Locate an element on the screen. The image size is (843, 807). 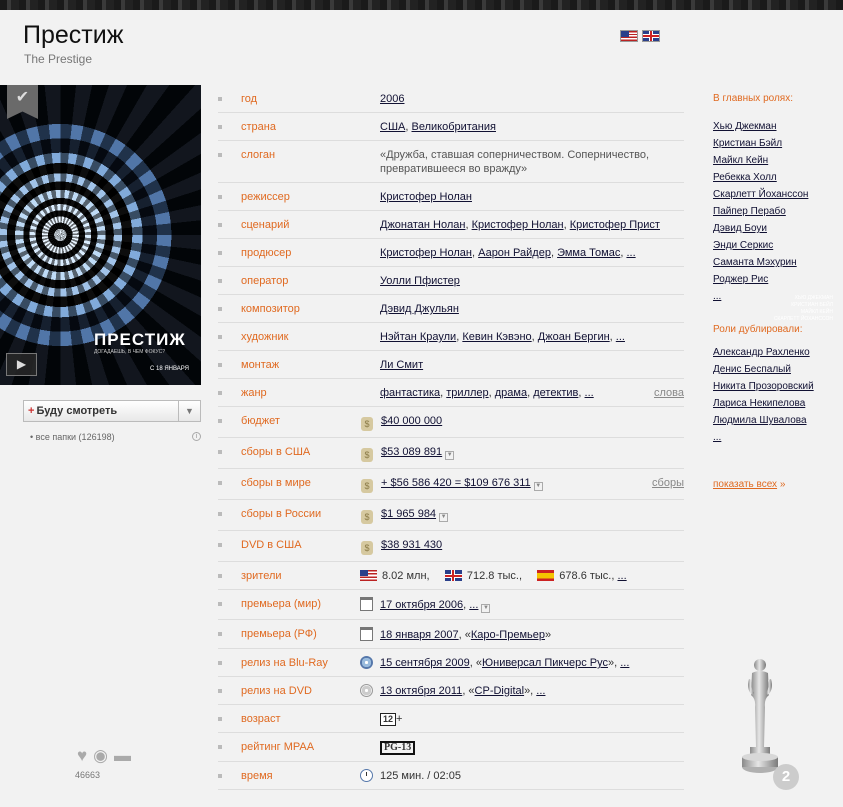
genre-link: драма is located at coordinates (511, 393).